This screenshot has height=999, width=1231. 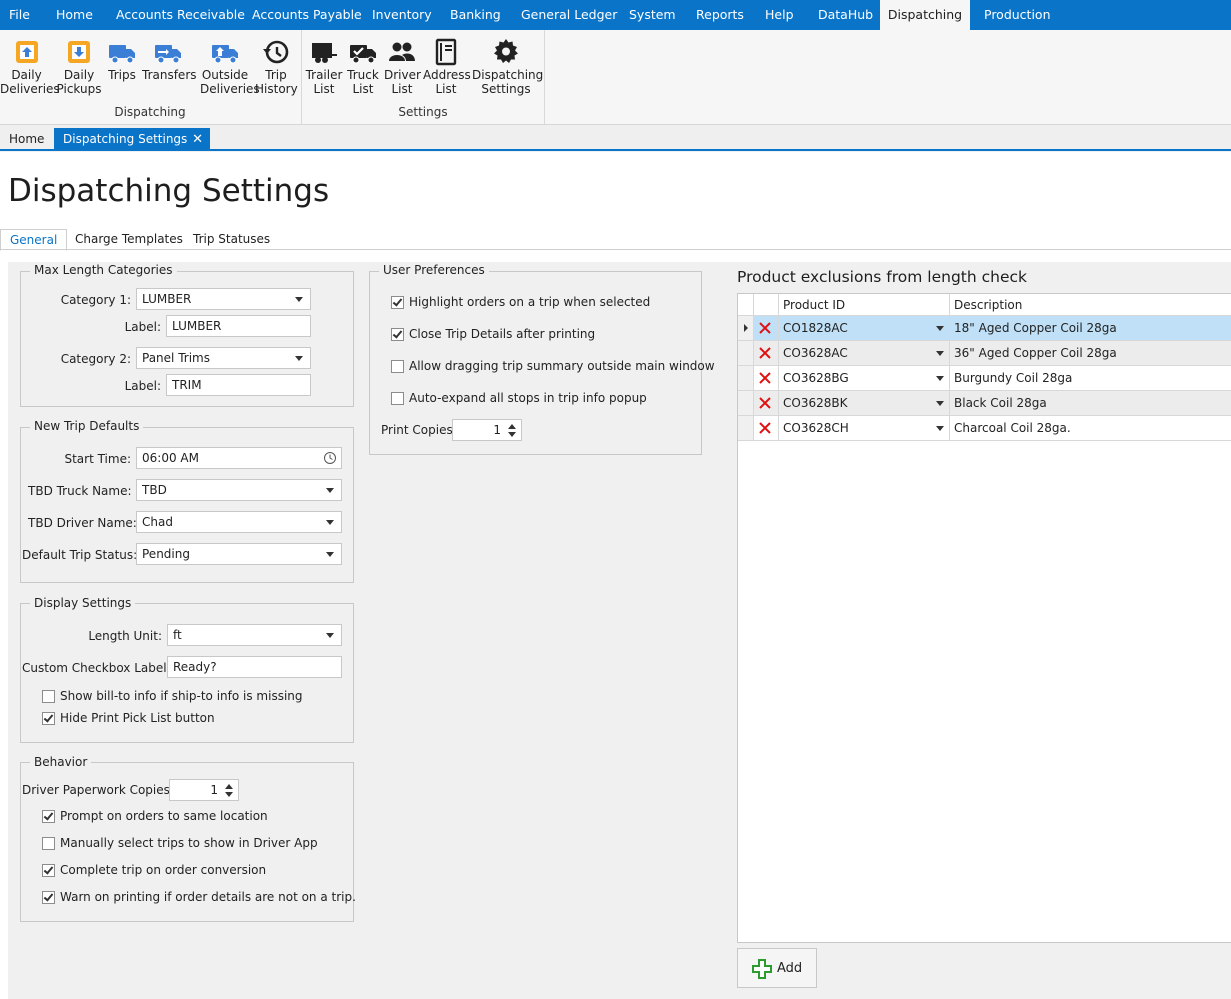 I want to click on doc-tab-home: Home, so click(x=26, y=139).